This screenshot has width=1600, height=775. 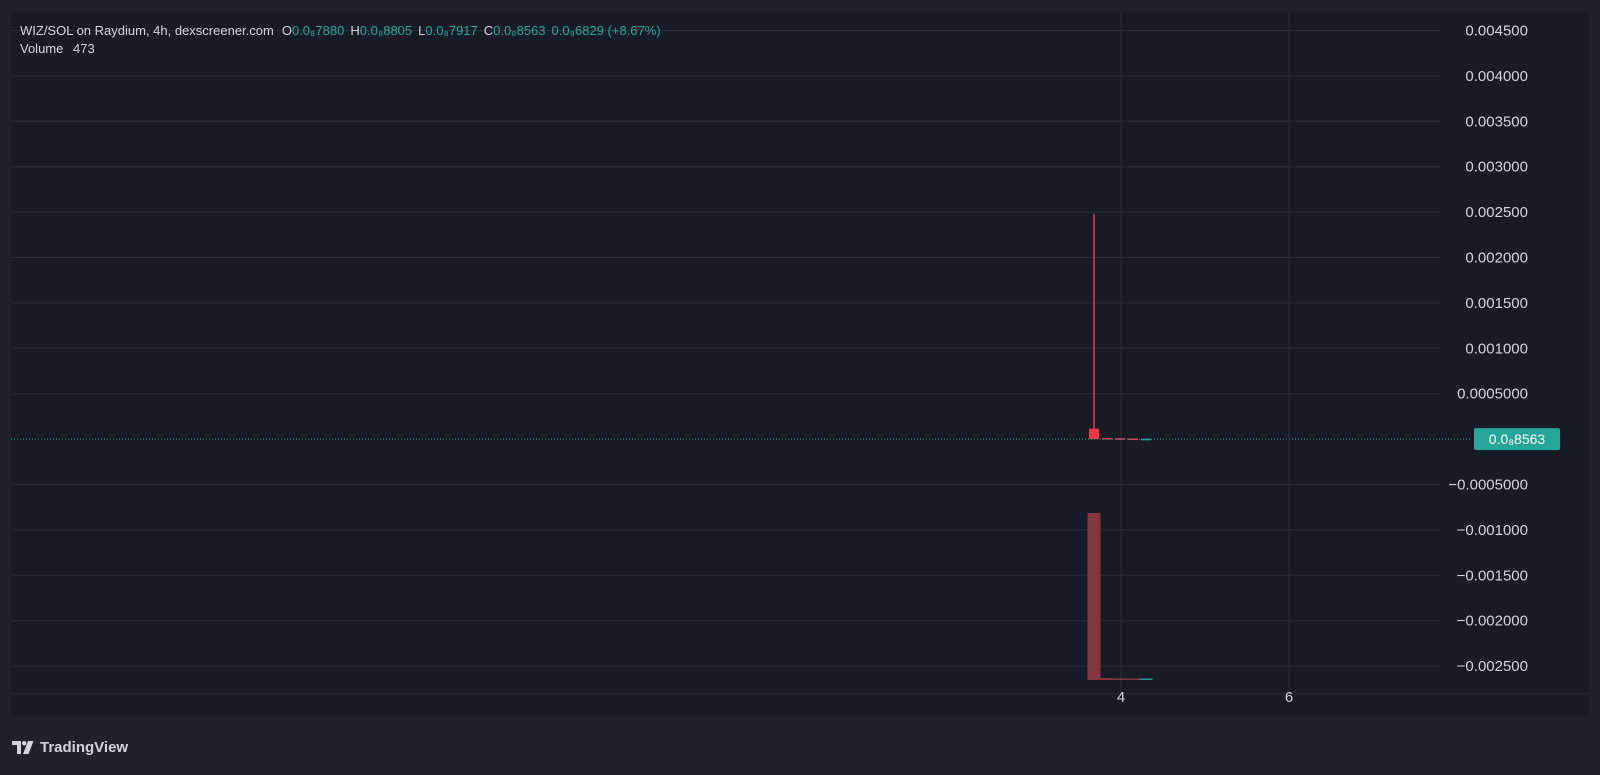 I want to click on high-value: 0.0₈8805, so click(x=386, y=30).